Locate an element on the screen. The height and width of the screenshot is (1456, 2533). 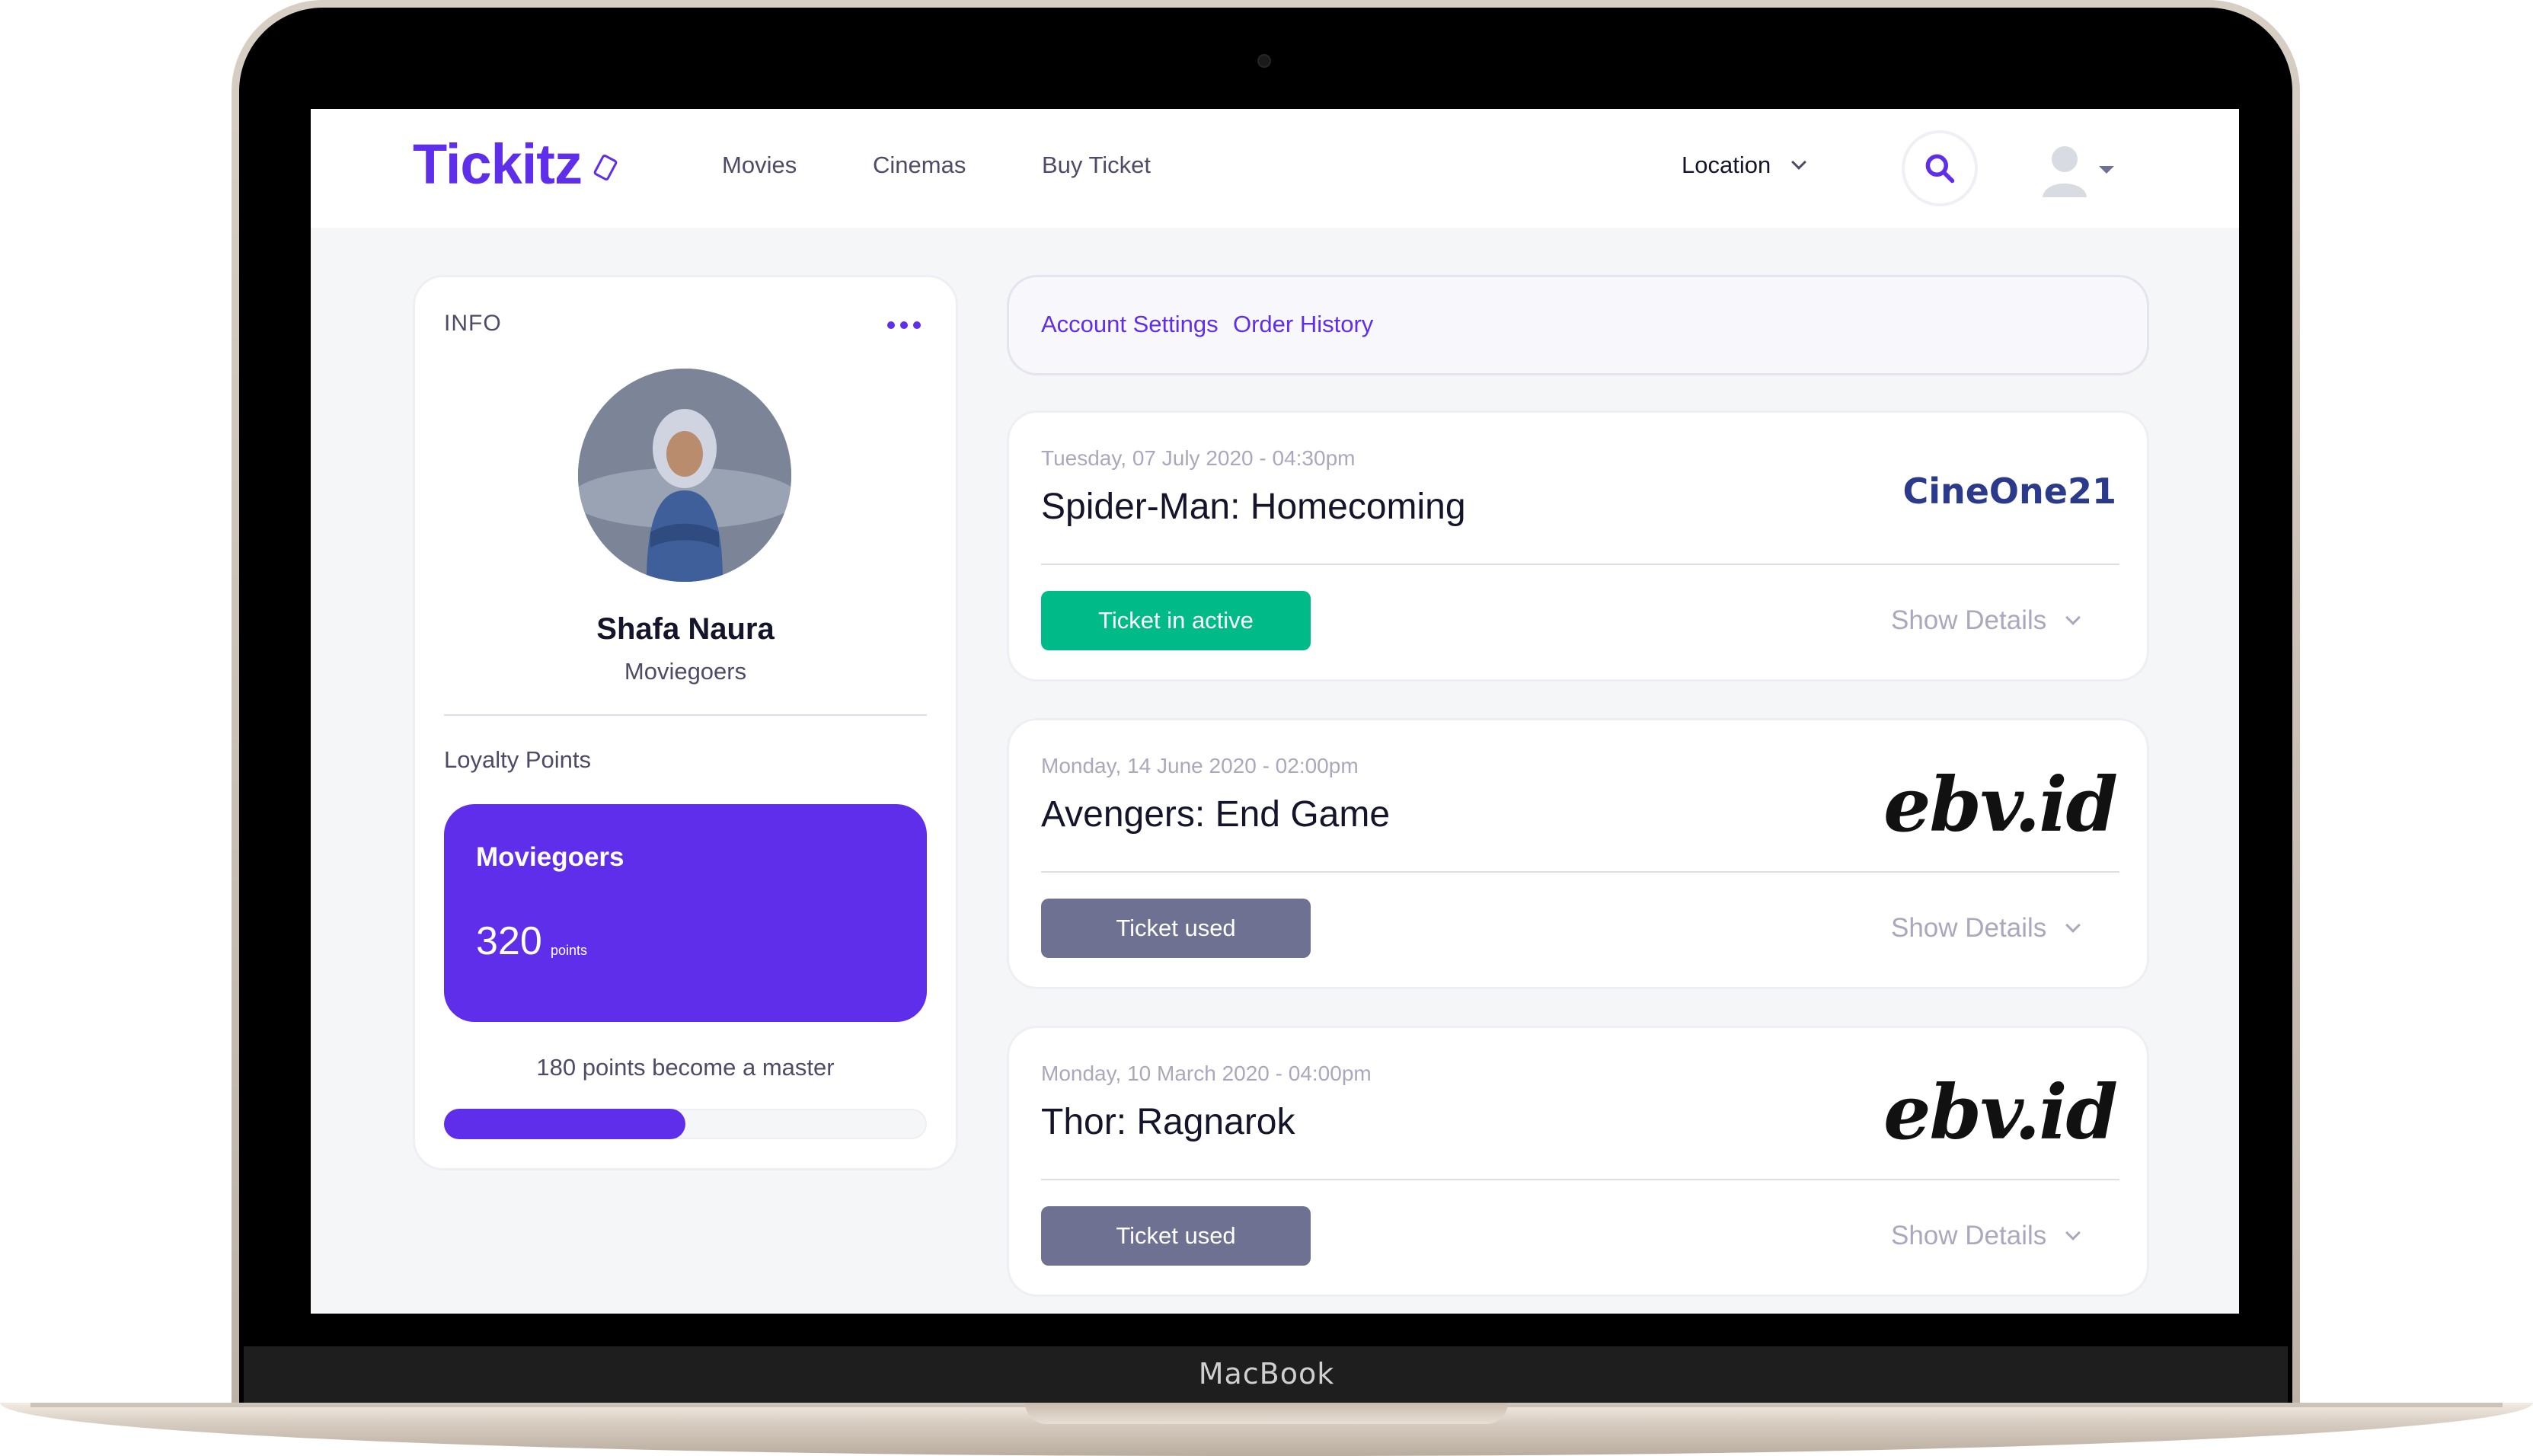
profile-menu is located at coordinates (2077, 170).